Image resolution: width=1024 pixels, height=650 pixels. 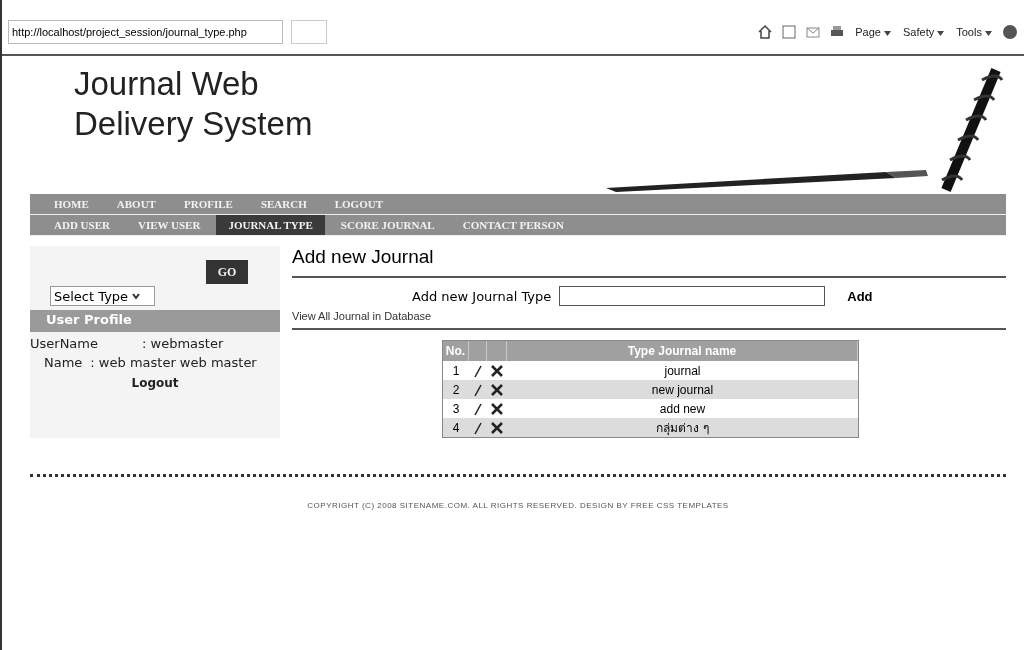 What do you see at coordinates (649, 318) in the screenshot?
I see `view-all-link: View All Journal in Database` at bounding box center [649, 318].